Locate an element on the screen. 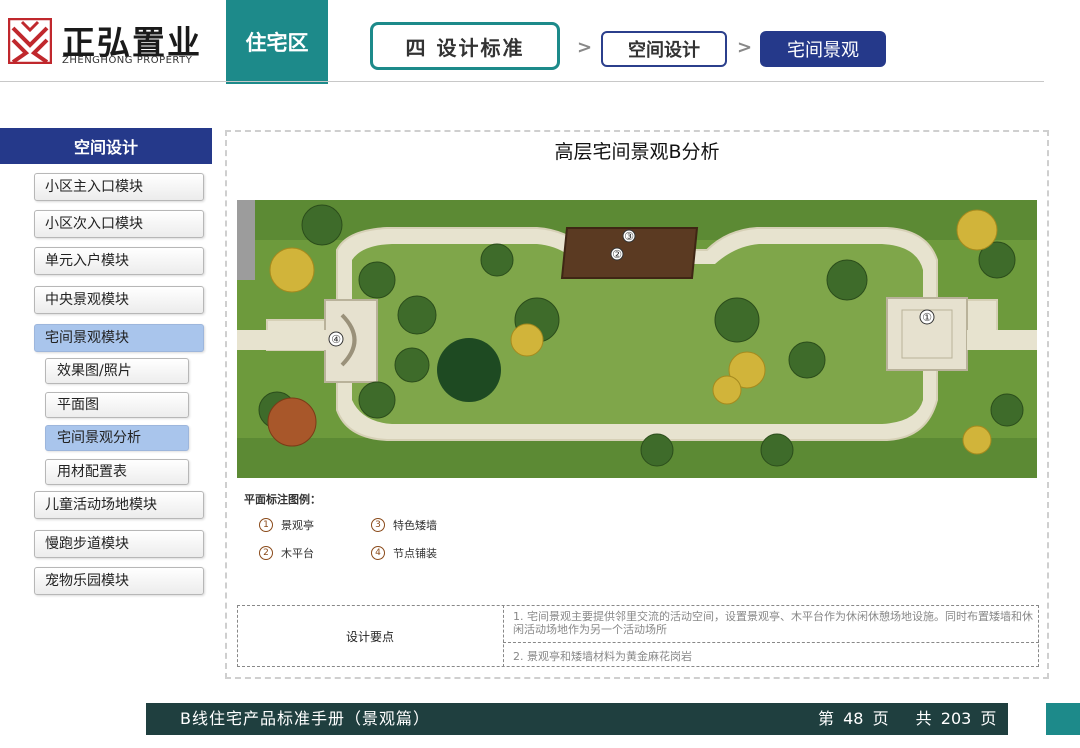 This screenshot has height=748, width=1080. design-points-label: 设计要点 is located at coordinates (369, 636).